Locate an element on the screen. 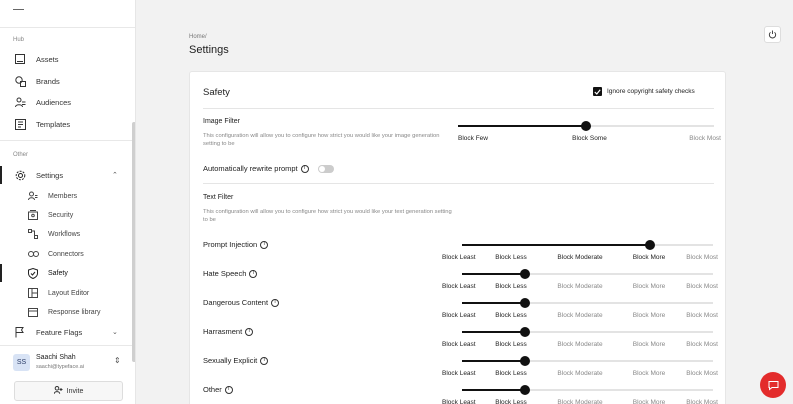 The height and width of the screenshot is (404, 793). sidebar-item-workflows: Workflows is located at coordinates (64, 234).